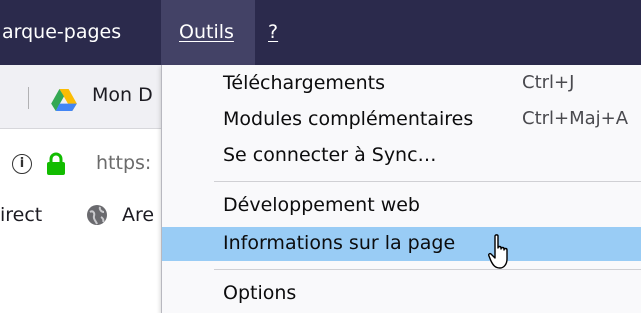  What do you see at coordinates (260, 293) in the screenshot?
I see `menuitem-label: Options` at bounding box center [260, 293].